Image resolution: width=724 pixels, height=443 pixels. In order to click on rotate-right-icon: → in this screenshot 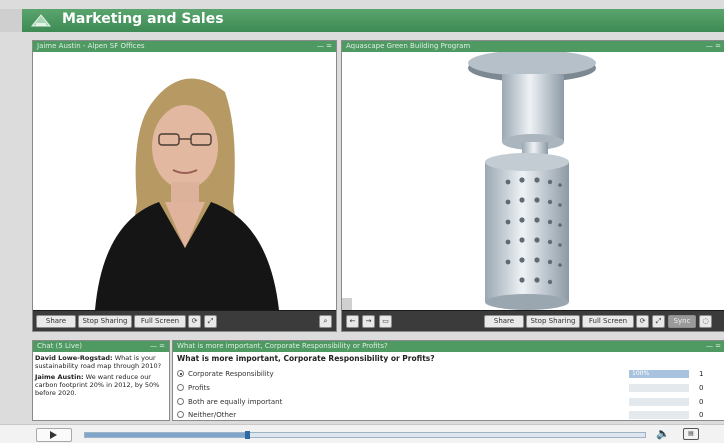, I will do `click(368, 321)`.